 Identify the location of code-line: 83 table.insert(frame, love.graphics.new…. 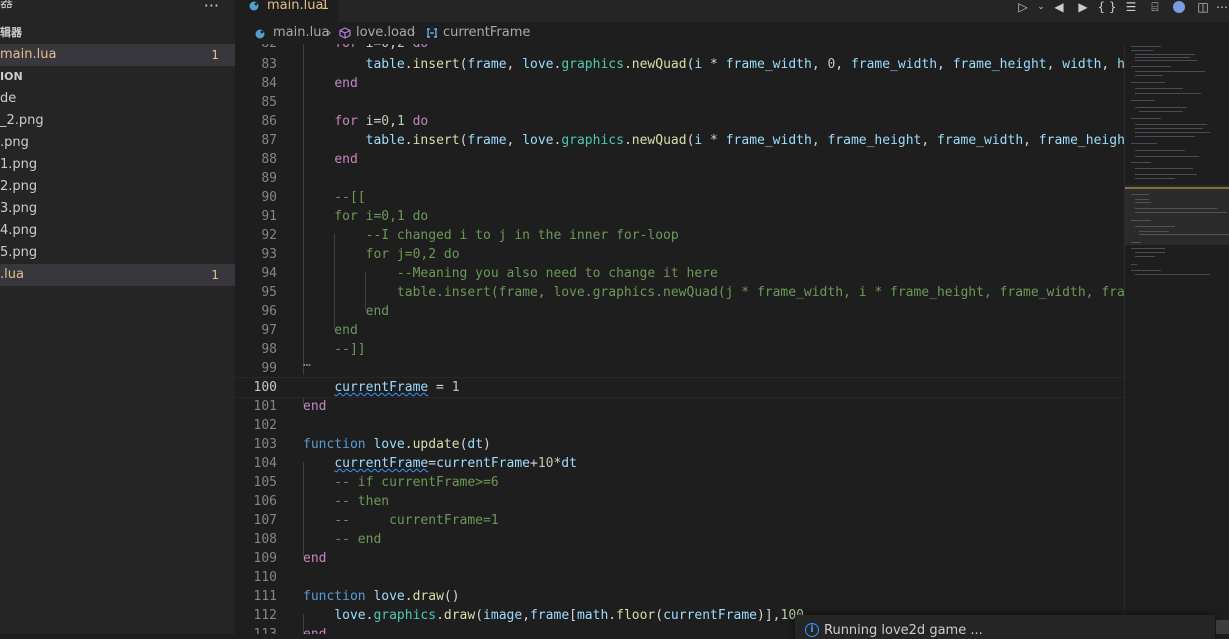
(692, 64).